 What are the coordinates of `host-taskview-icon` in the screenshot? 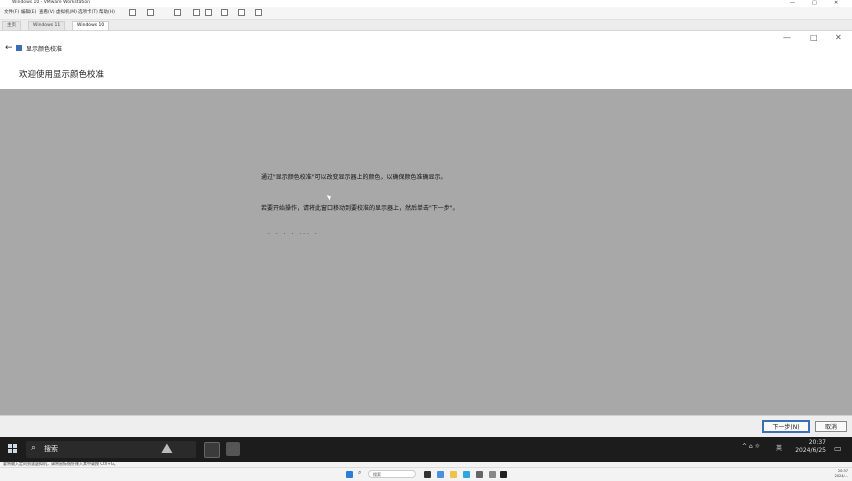 It's located at (427, 474).